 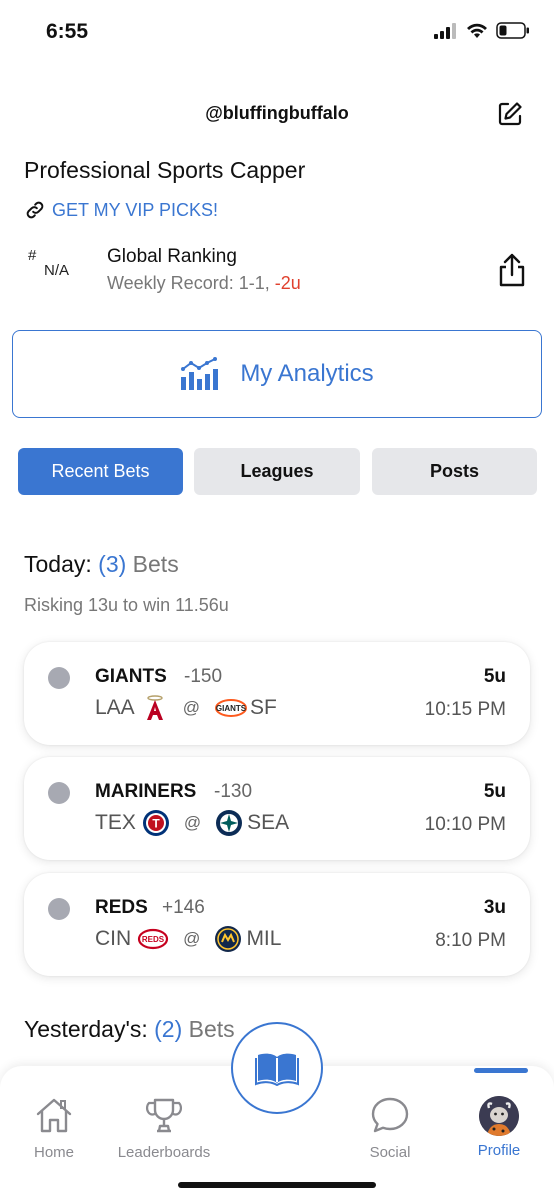 What do you see at coordinates (152, 564) in the screenshot?
I see `today-suffix: Bets` at bounding box center [152, 564].